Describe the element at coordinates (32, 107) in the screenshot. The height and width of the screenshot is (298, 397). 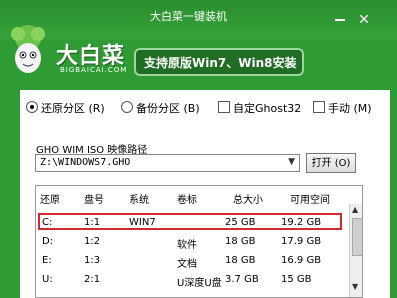
I see `radio-selected-icon` at that location.